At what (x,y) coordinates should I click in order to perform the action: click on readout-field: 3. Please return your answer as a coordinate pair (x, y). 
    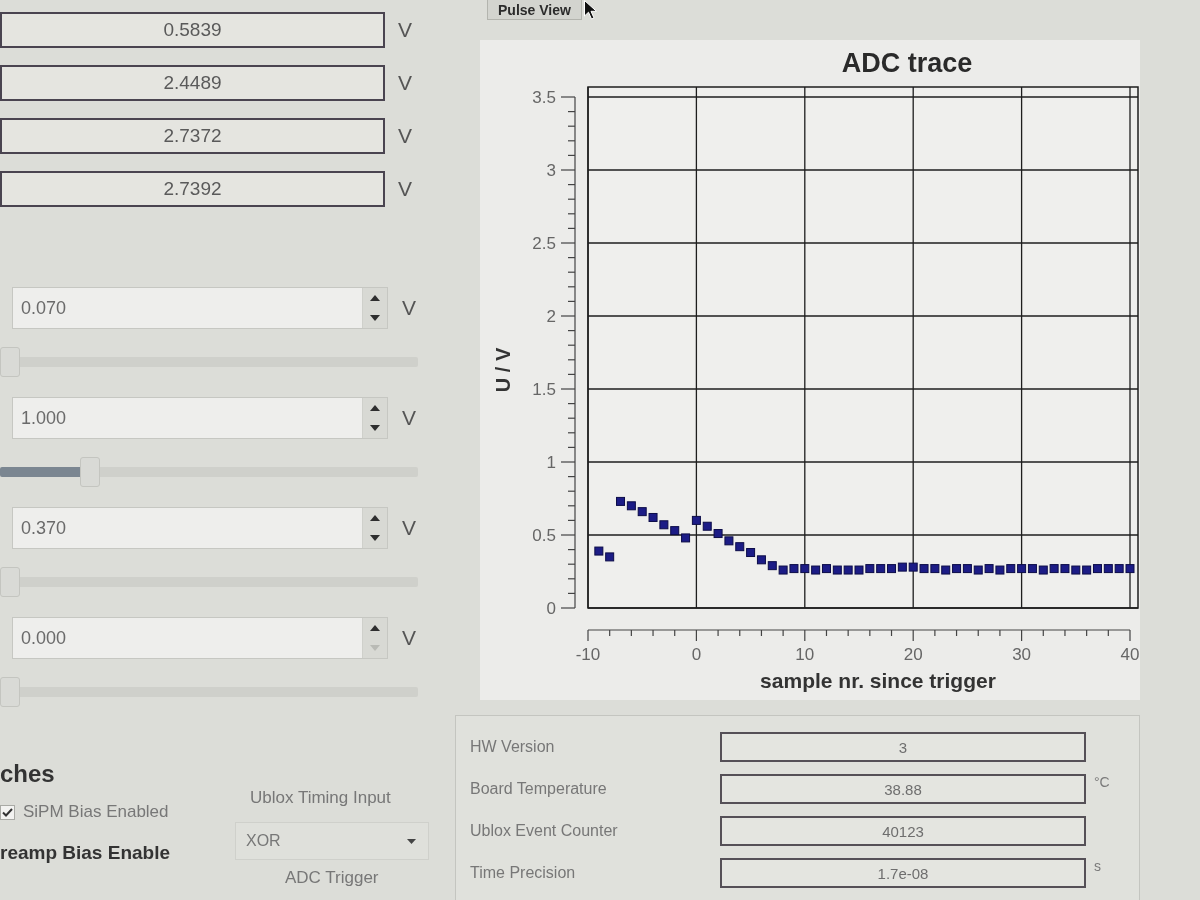
    Looking at the image, I should click on (903, 747).